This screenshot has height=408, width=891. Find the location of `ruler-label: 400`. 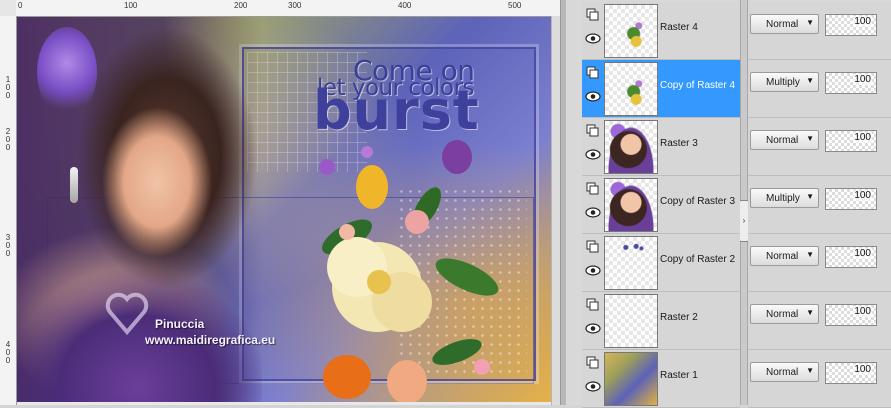

ruler-label: 400 is located at coordinates (8, 352).